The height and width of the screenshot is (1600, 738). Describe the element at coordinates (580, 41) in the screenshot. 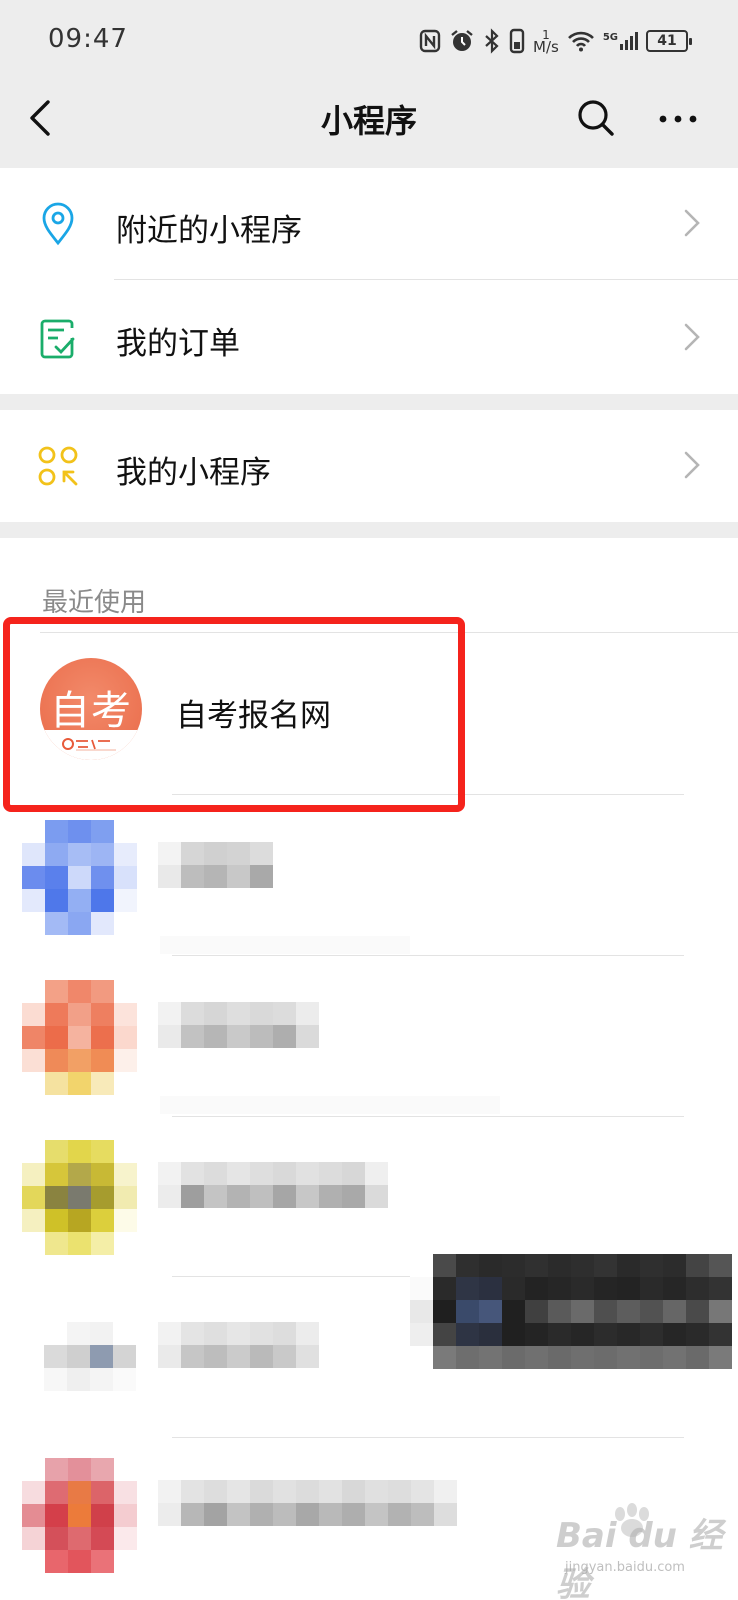

I see `wifi-icon` at that location.